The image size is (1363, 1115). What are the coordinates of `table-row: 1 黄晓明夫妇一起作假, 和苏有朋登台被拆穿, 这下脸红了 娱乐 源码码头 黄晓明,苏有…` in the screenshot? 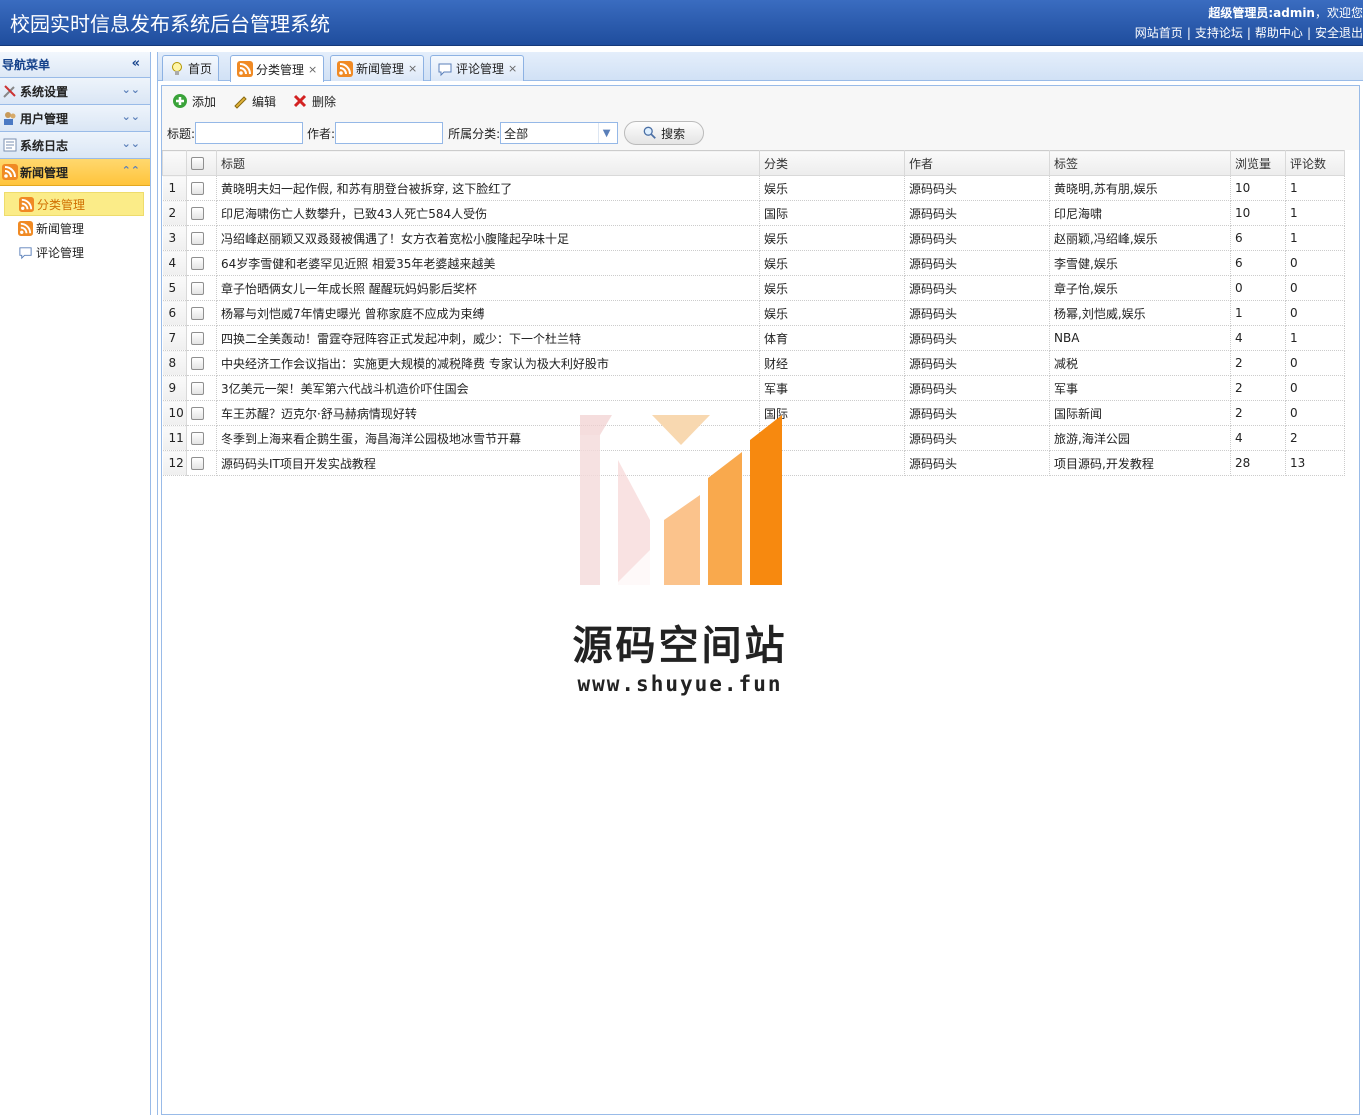 It's located at (753, 188).